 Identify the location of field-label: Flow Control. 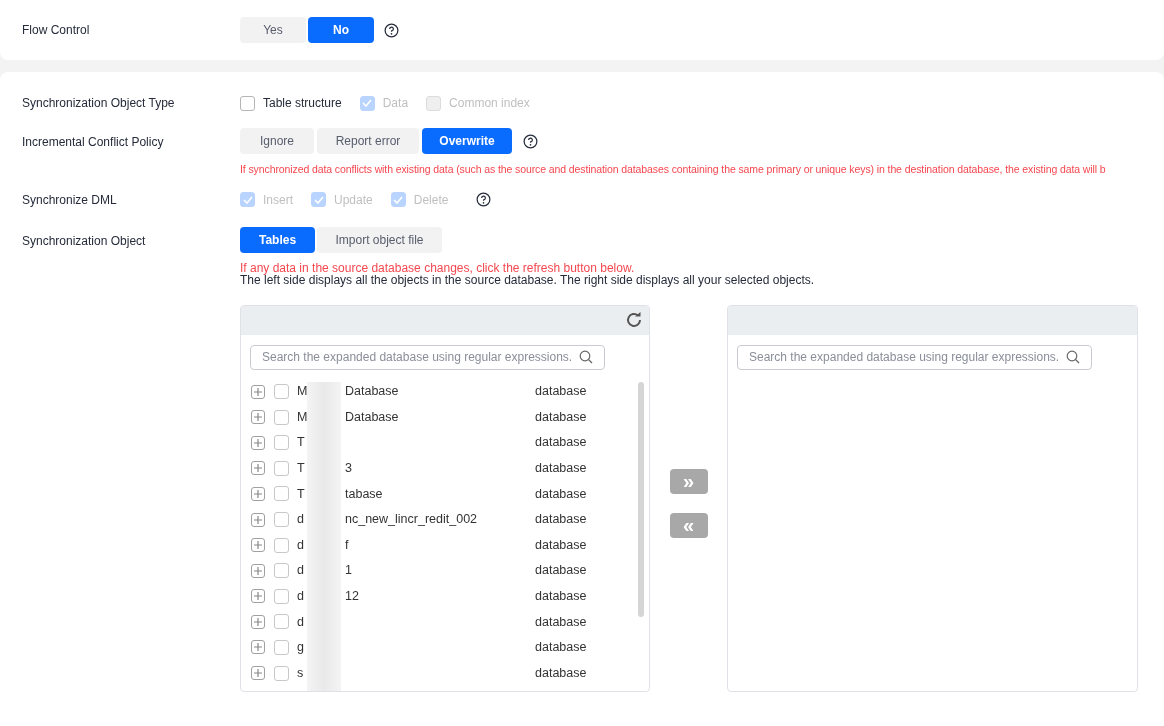
(56, 30).